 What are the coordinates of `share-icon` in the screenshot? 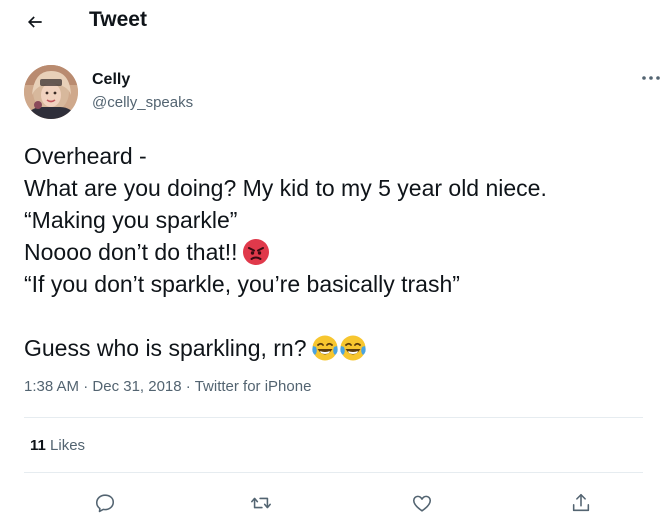 It's located at (581, 502).